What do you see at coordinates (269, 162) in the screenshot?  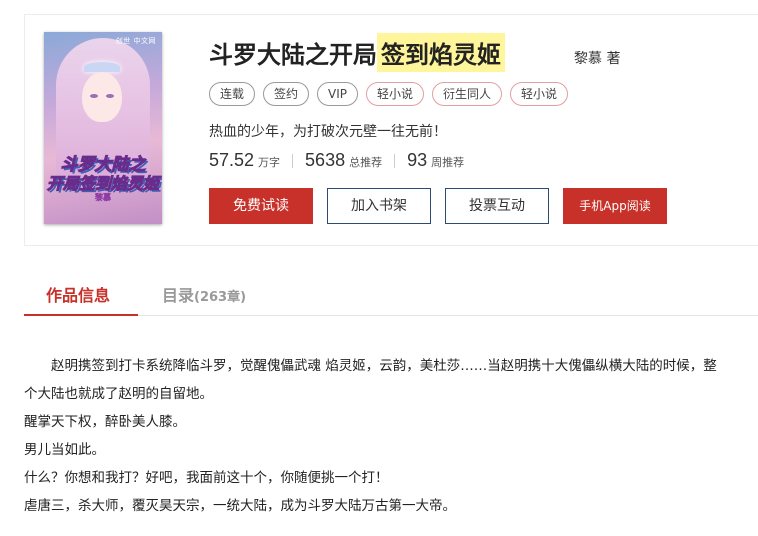 I see `word-count-unit: 万字` at bounding box center [269, 162].